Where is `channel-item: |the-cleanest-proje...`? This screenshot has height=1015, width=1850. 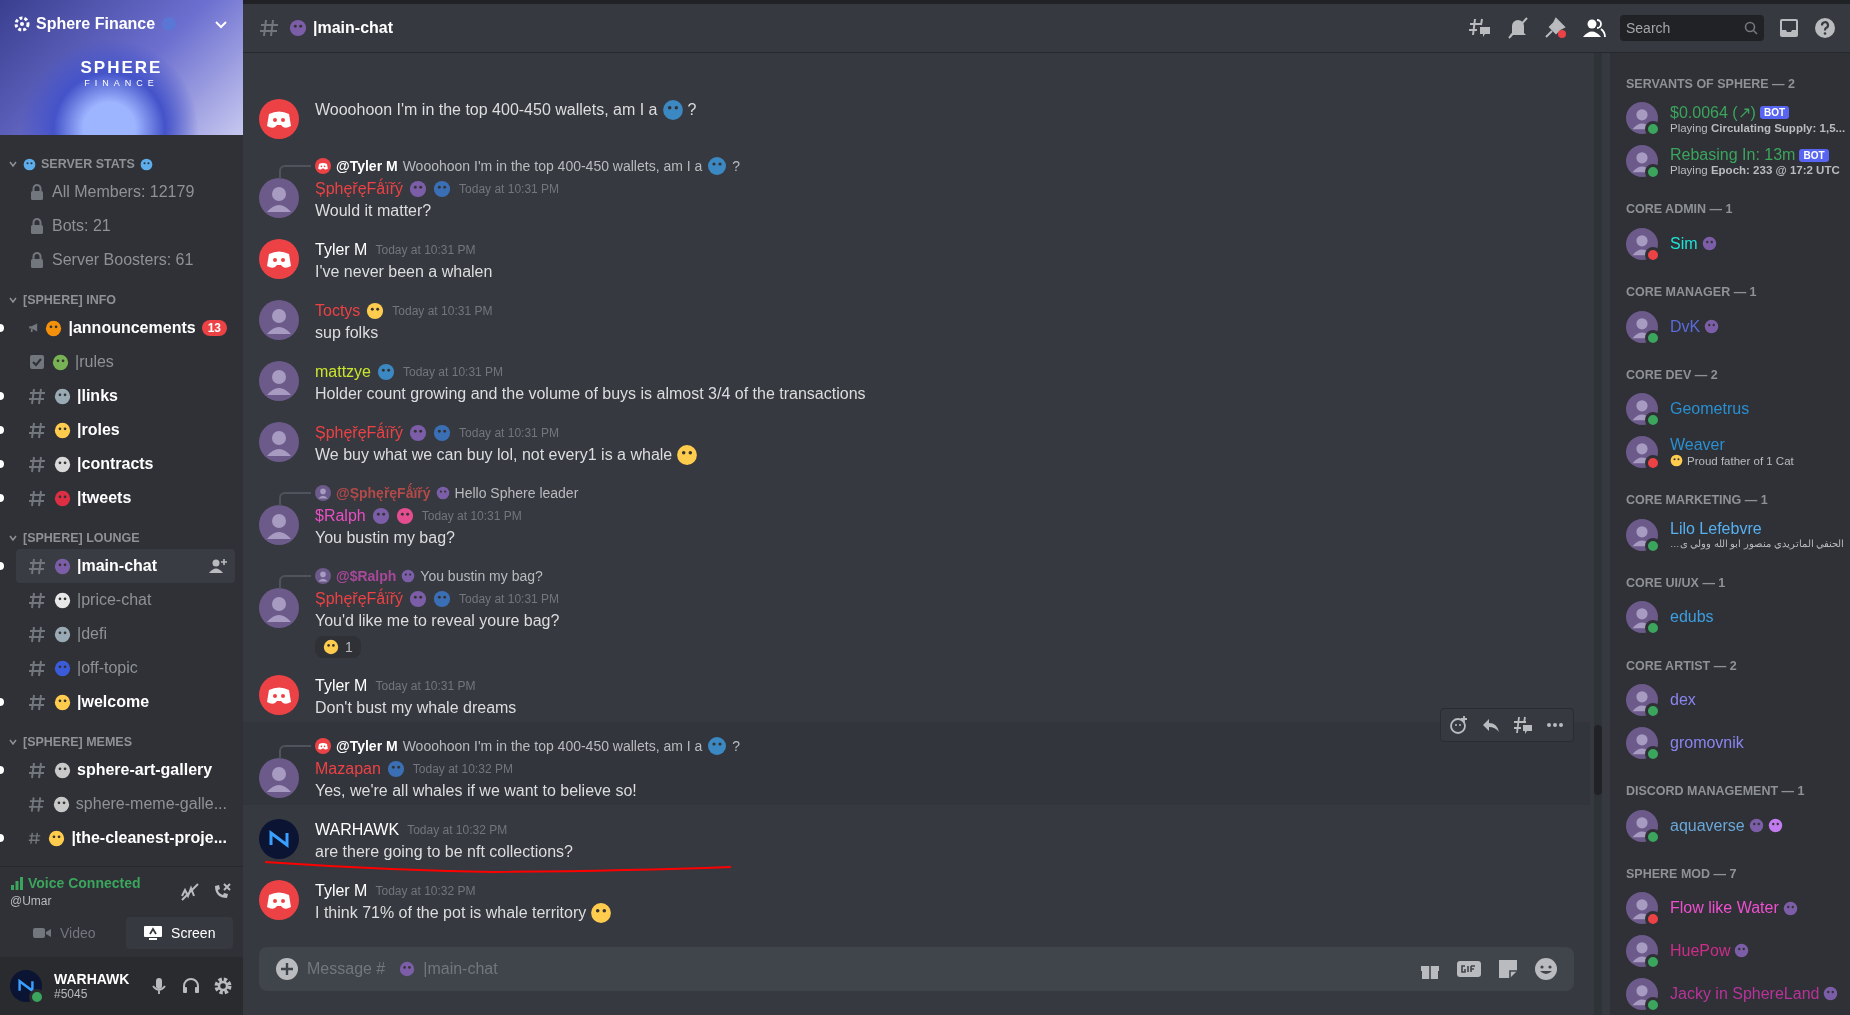
channel-item: |the-cleanest-proje... is located at coordinates (125, 838).